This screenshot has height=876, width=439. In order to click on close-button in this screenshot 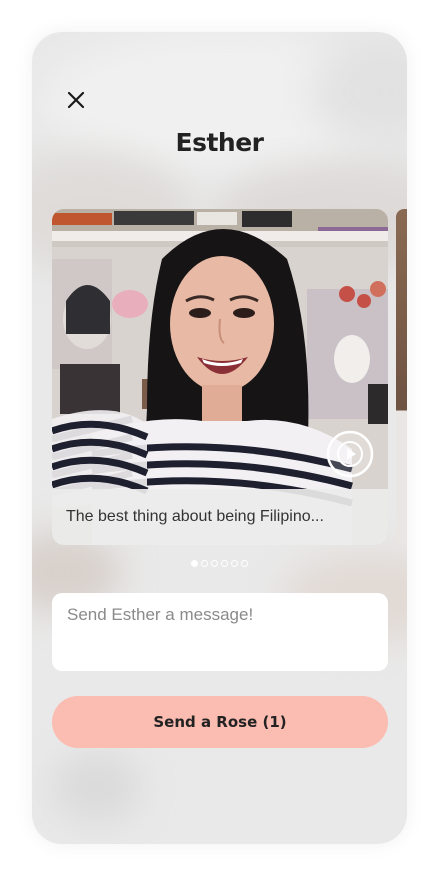, I will do `click(76, 100)`.